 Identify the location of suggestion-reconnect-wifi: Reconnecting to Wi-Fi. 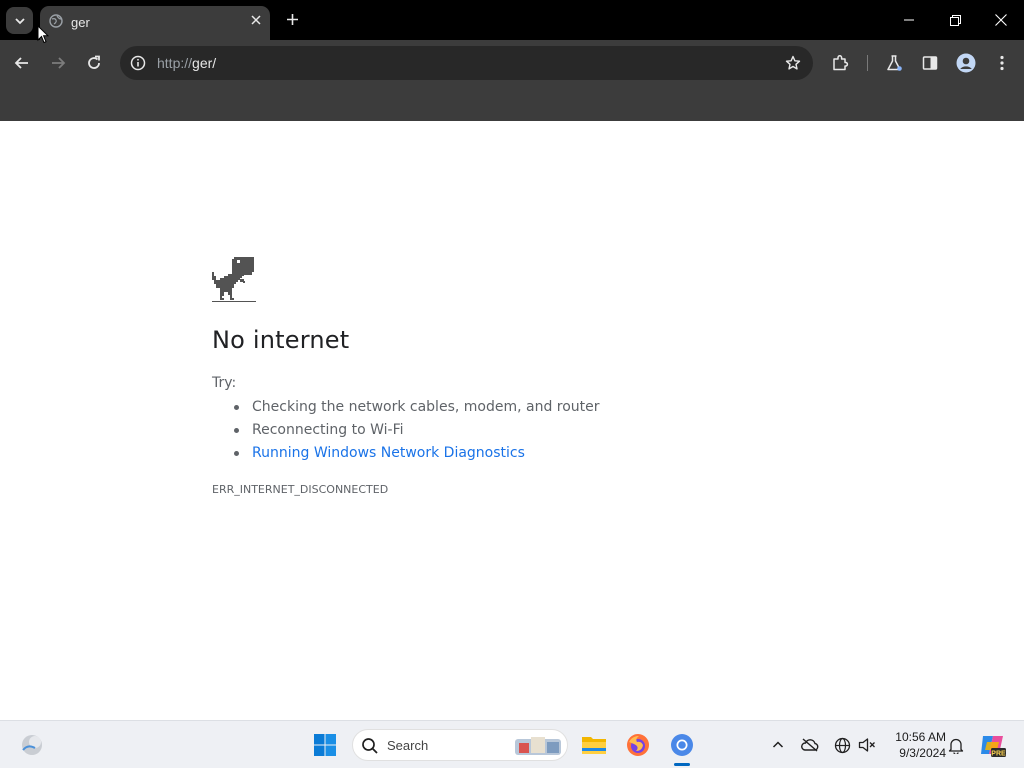
(416, 431).